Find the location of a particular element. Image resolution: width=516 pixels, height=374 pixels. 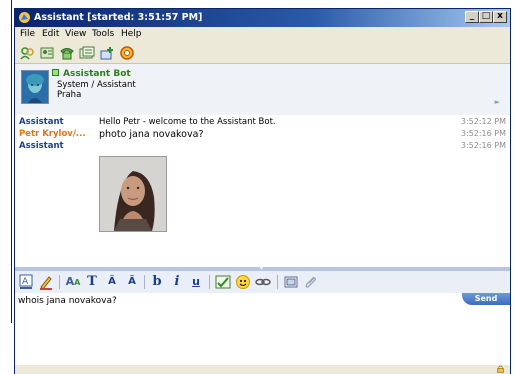

title-bar: Assistant [started: 3:51:57 PM] _ □ x is located at coordinates (262, 18).